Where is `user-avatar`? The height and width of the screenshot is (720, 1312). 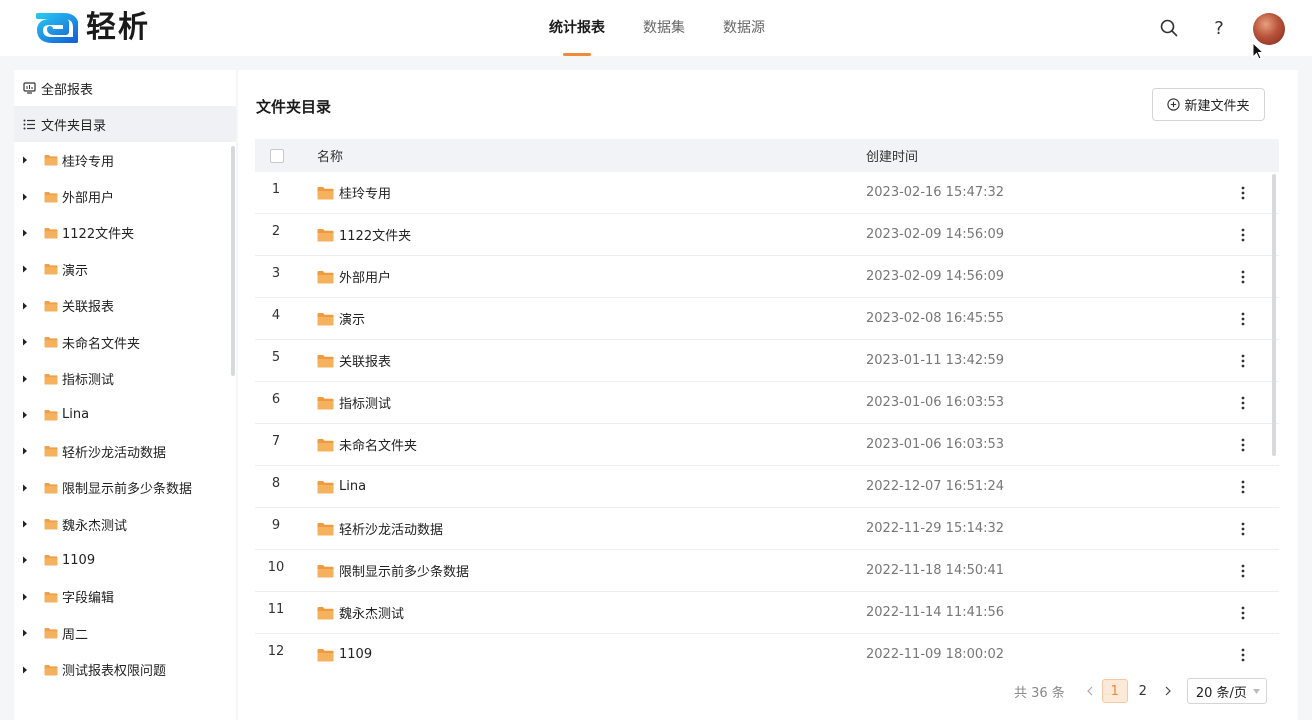 user-avatar is located at coordinates (1269, 29).